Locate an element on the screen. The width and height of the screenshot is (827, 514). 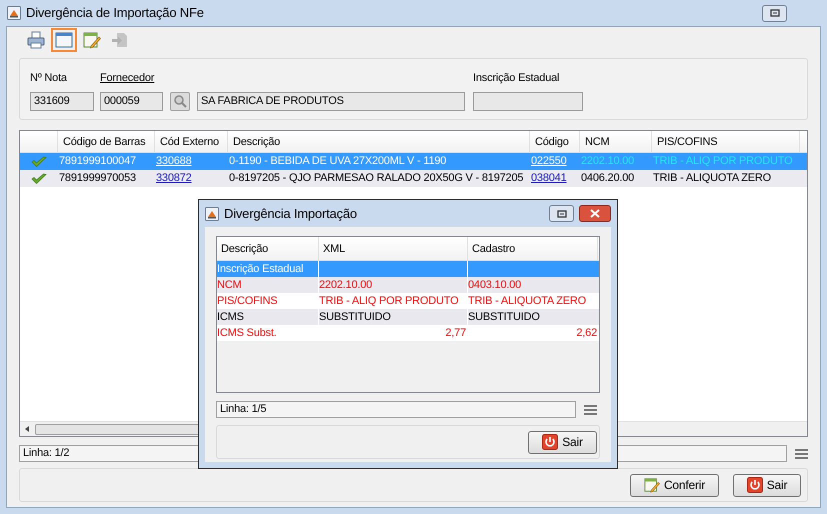
column-header: PIS/COFINS is located at coordinates (726, 141).